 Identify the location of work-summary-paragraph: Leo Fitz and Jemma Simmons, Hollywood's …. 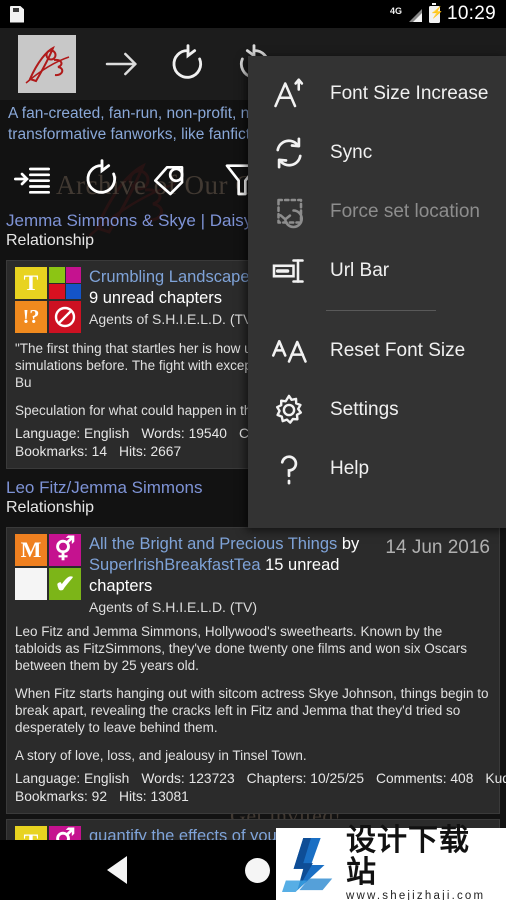
(241, 648).